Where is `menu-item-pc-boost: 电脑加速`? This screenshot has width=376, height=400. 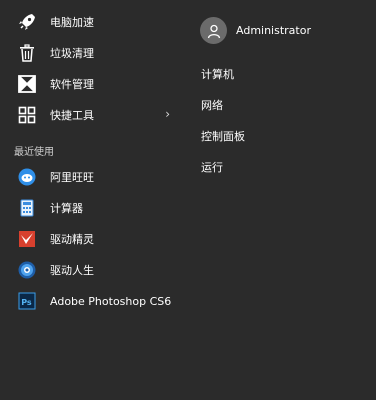 menu-item-pc-boost: 电脑加速 is located at coordinates (96, 22).